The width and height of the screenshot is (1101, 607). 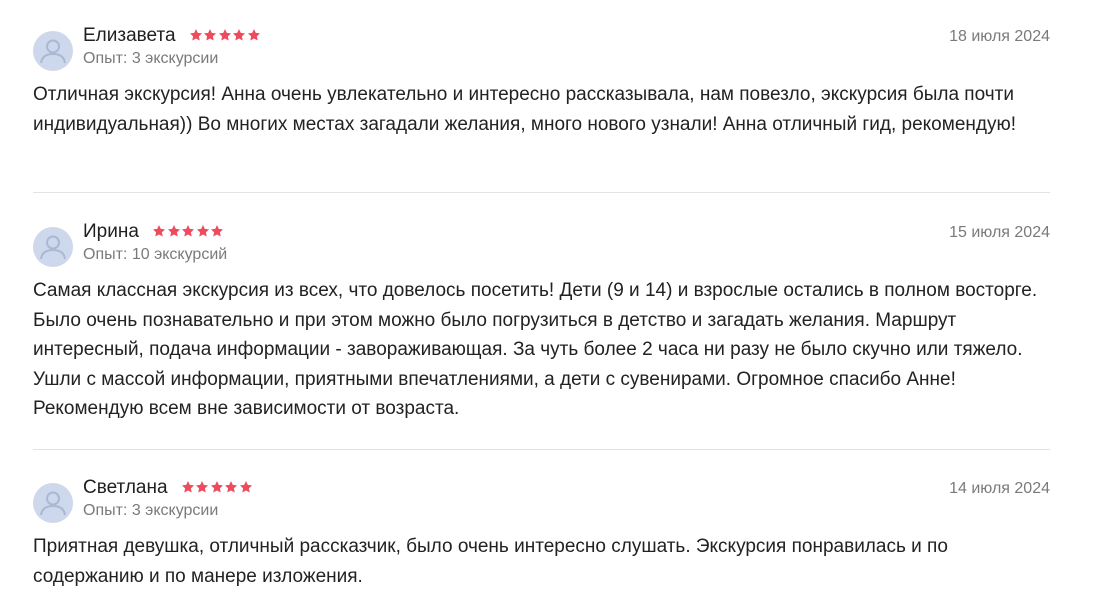 I want to click on review-header: Светлана Опыт: 3 экскурсии 14 июля 2024, so click(x=541, y=504).